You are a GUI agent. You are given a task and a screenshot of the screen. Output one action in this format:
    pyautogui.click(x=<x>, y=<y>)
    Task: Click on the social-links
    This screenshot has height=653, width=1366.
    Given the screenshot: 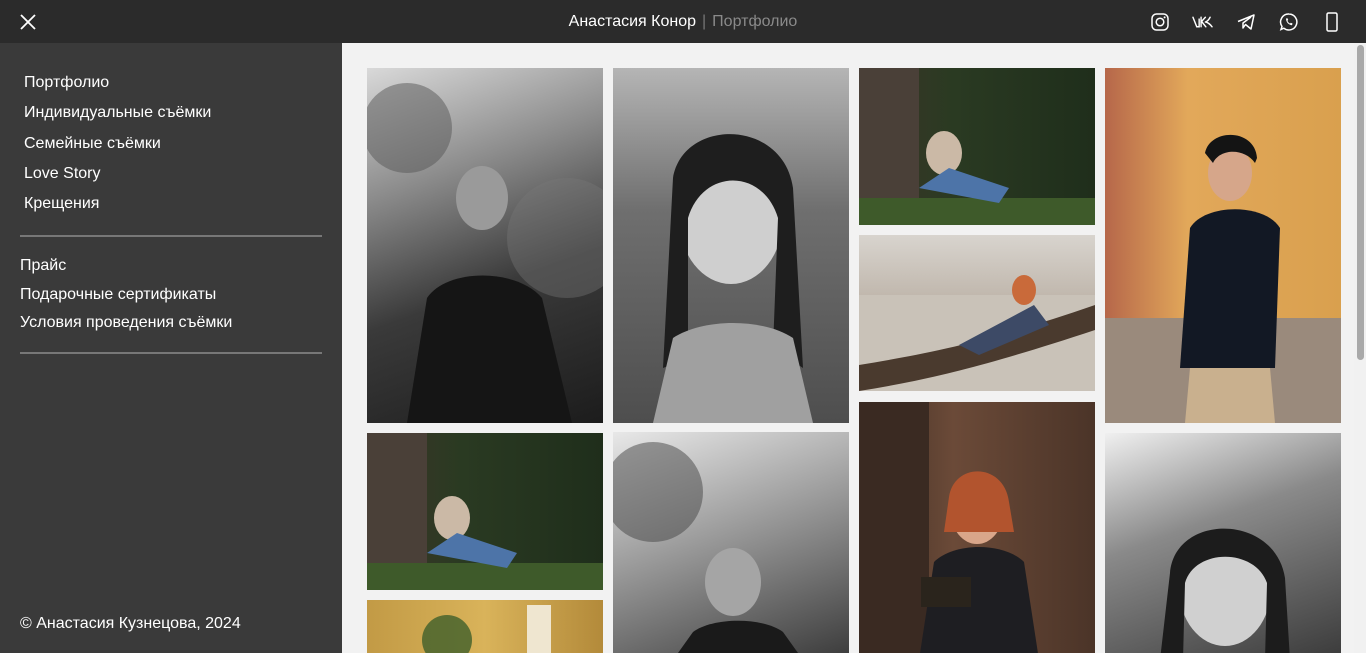 What is the action you would take?
    pyautogui.click(x=1245, y=21)
    